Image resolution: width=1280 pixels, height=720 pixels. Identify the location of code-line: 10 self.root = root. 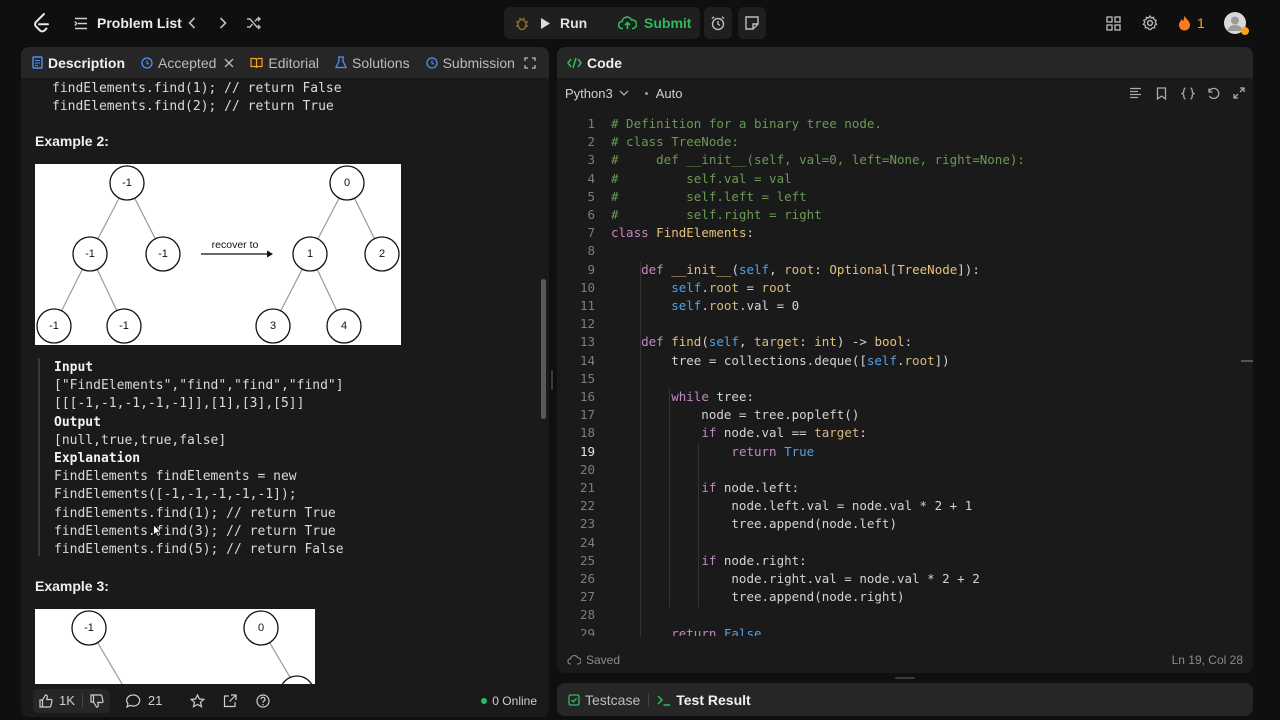
(897, 289).